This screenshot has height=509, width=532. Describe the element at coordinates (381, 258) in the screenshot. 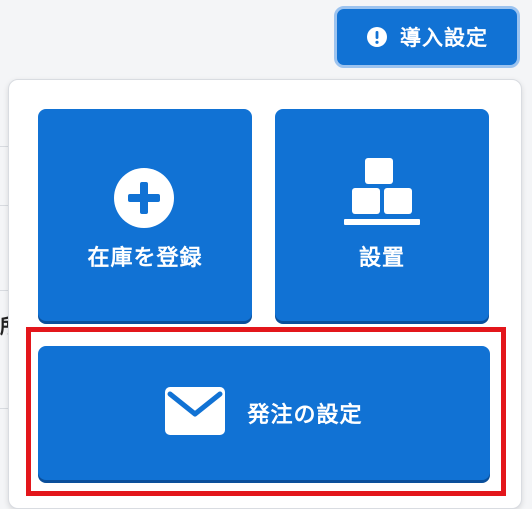

I see `install-label: 設置` at that location.